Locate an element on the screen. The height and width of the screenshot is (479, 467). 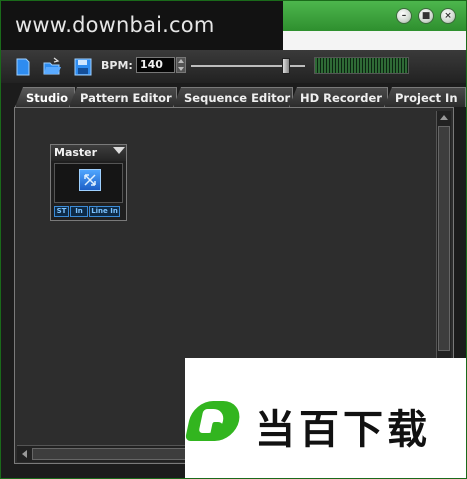
scroll-up-icon is located at coordinates (444, 117).